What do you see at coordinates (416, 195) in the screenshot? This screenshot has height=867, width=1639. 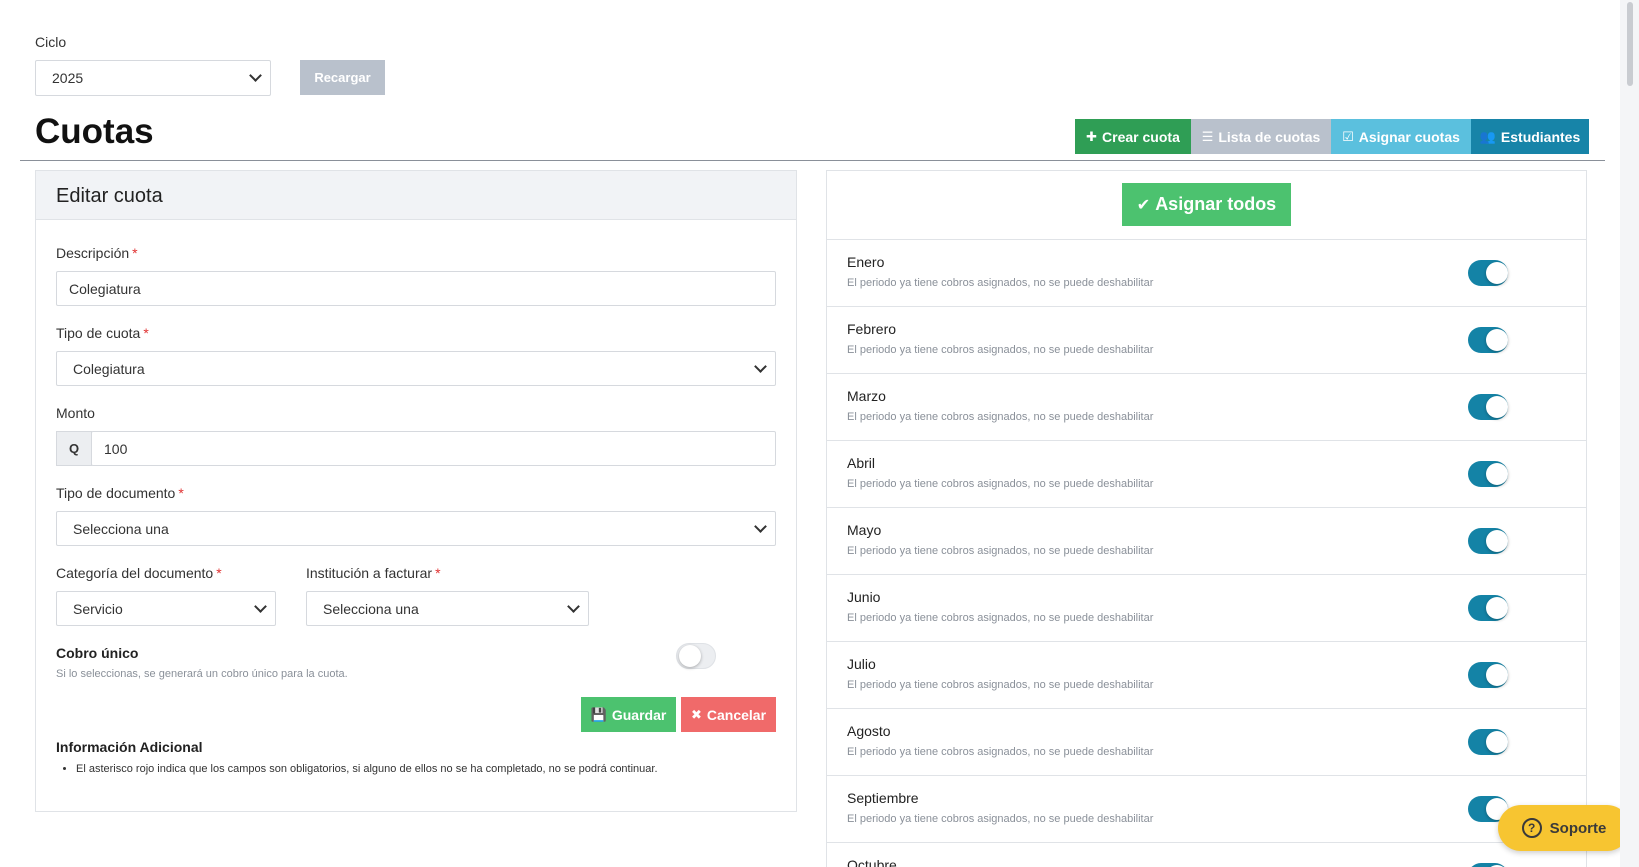 I see `edit-fee-card-header: Editar cuota` at bounding box center [416, 195].